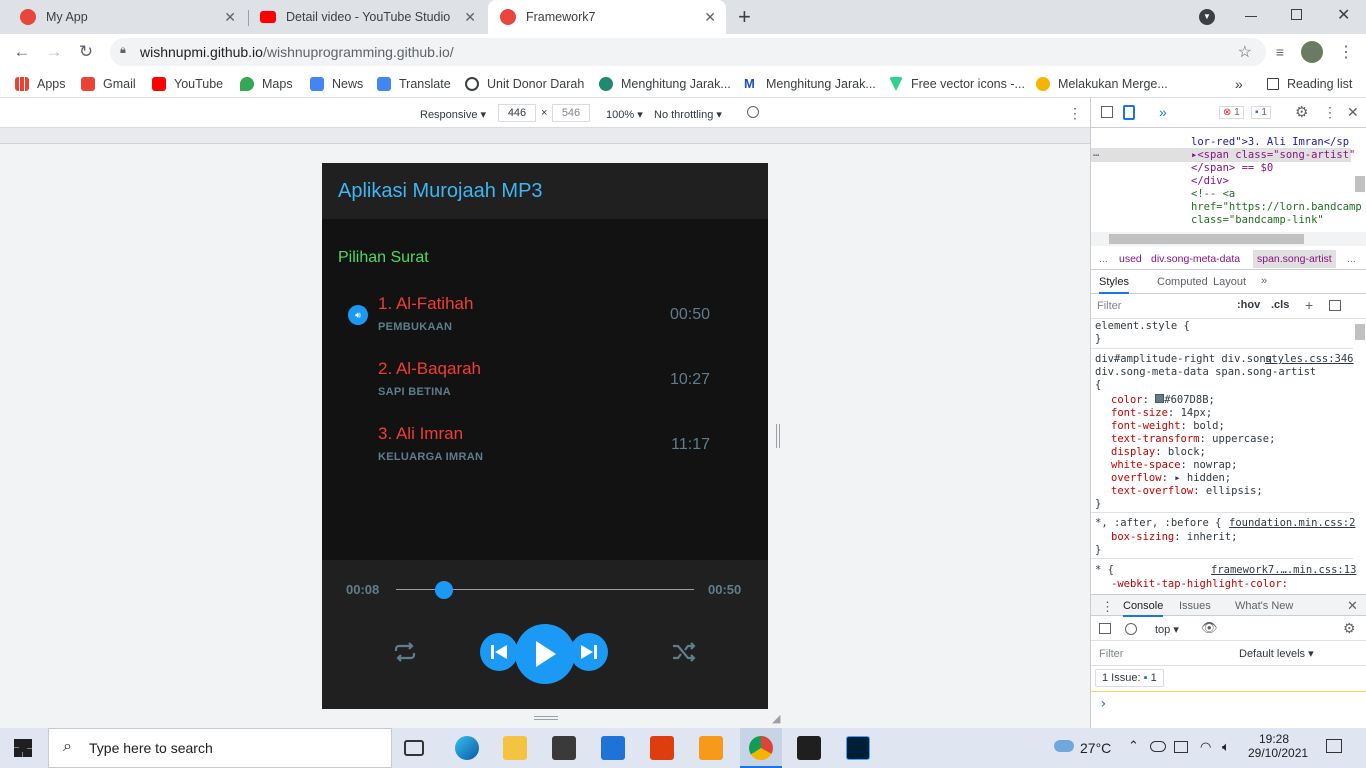 This screenshot has height=768, width=1366. What do you see at coordinates (1195, 259) in the screenshot?
I see `breadcrumb: div.song-meta-data` at bounding box center [1195, 259].